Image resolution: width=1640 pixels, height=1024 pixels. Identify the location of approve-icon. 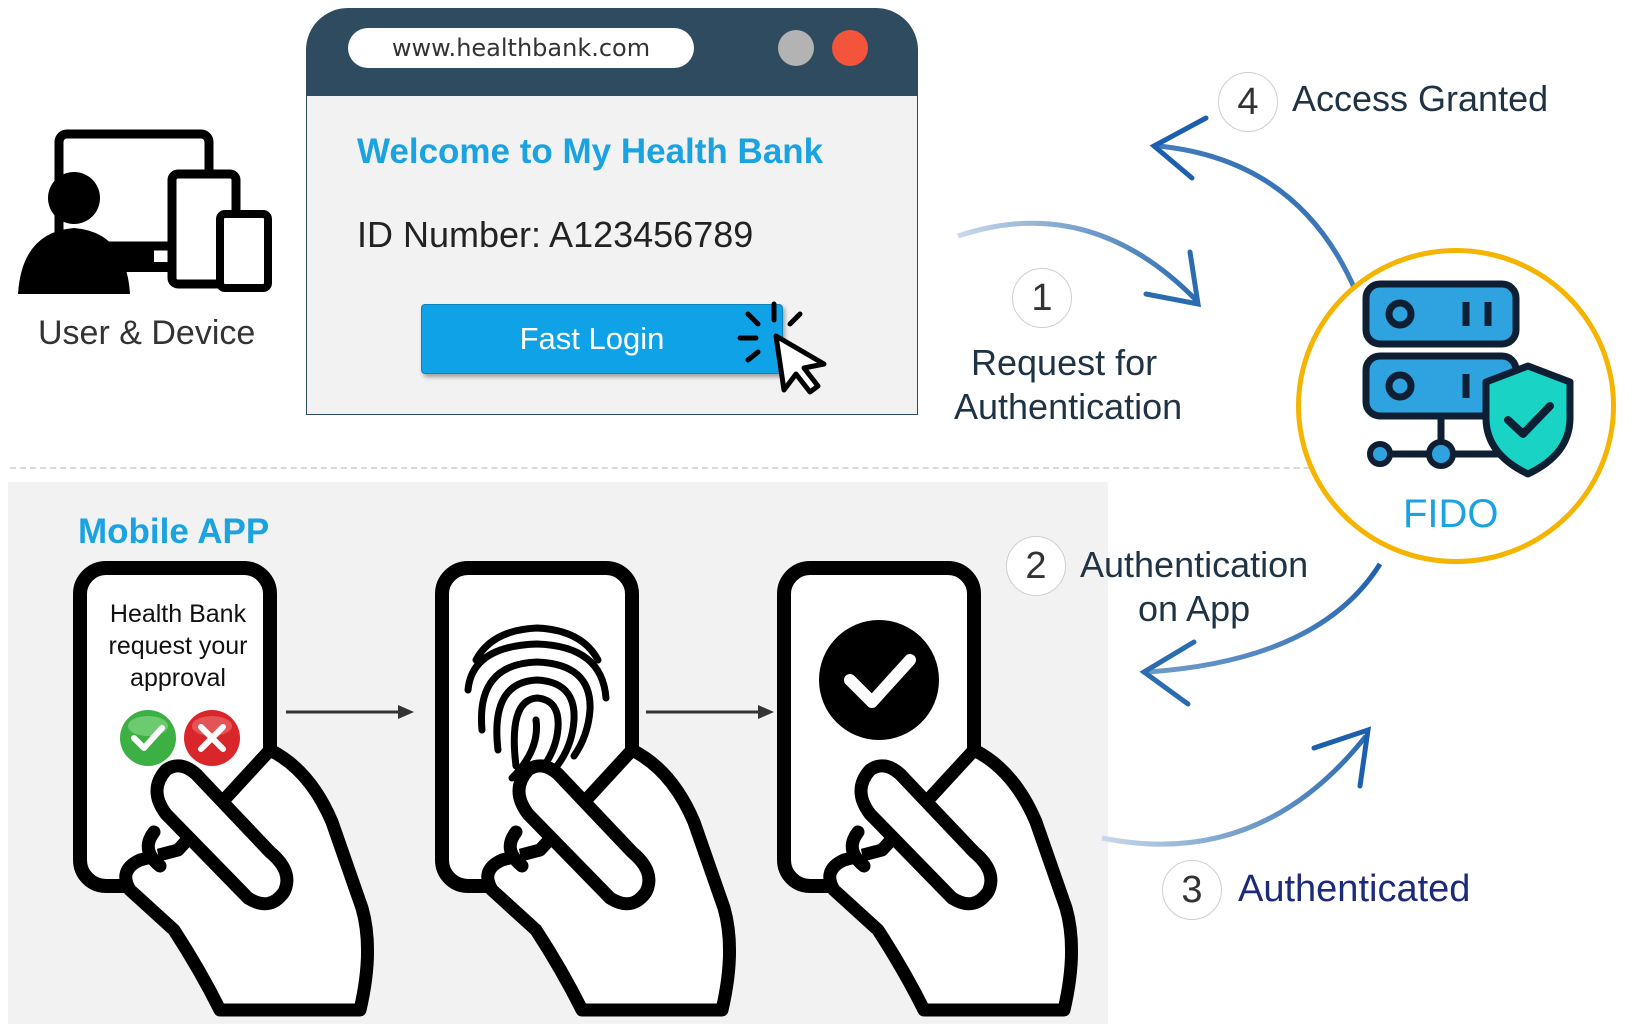
(148, 738).